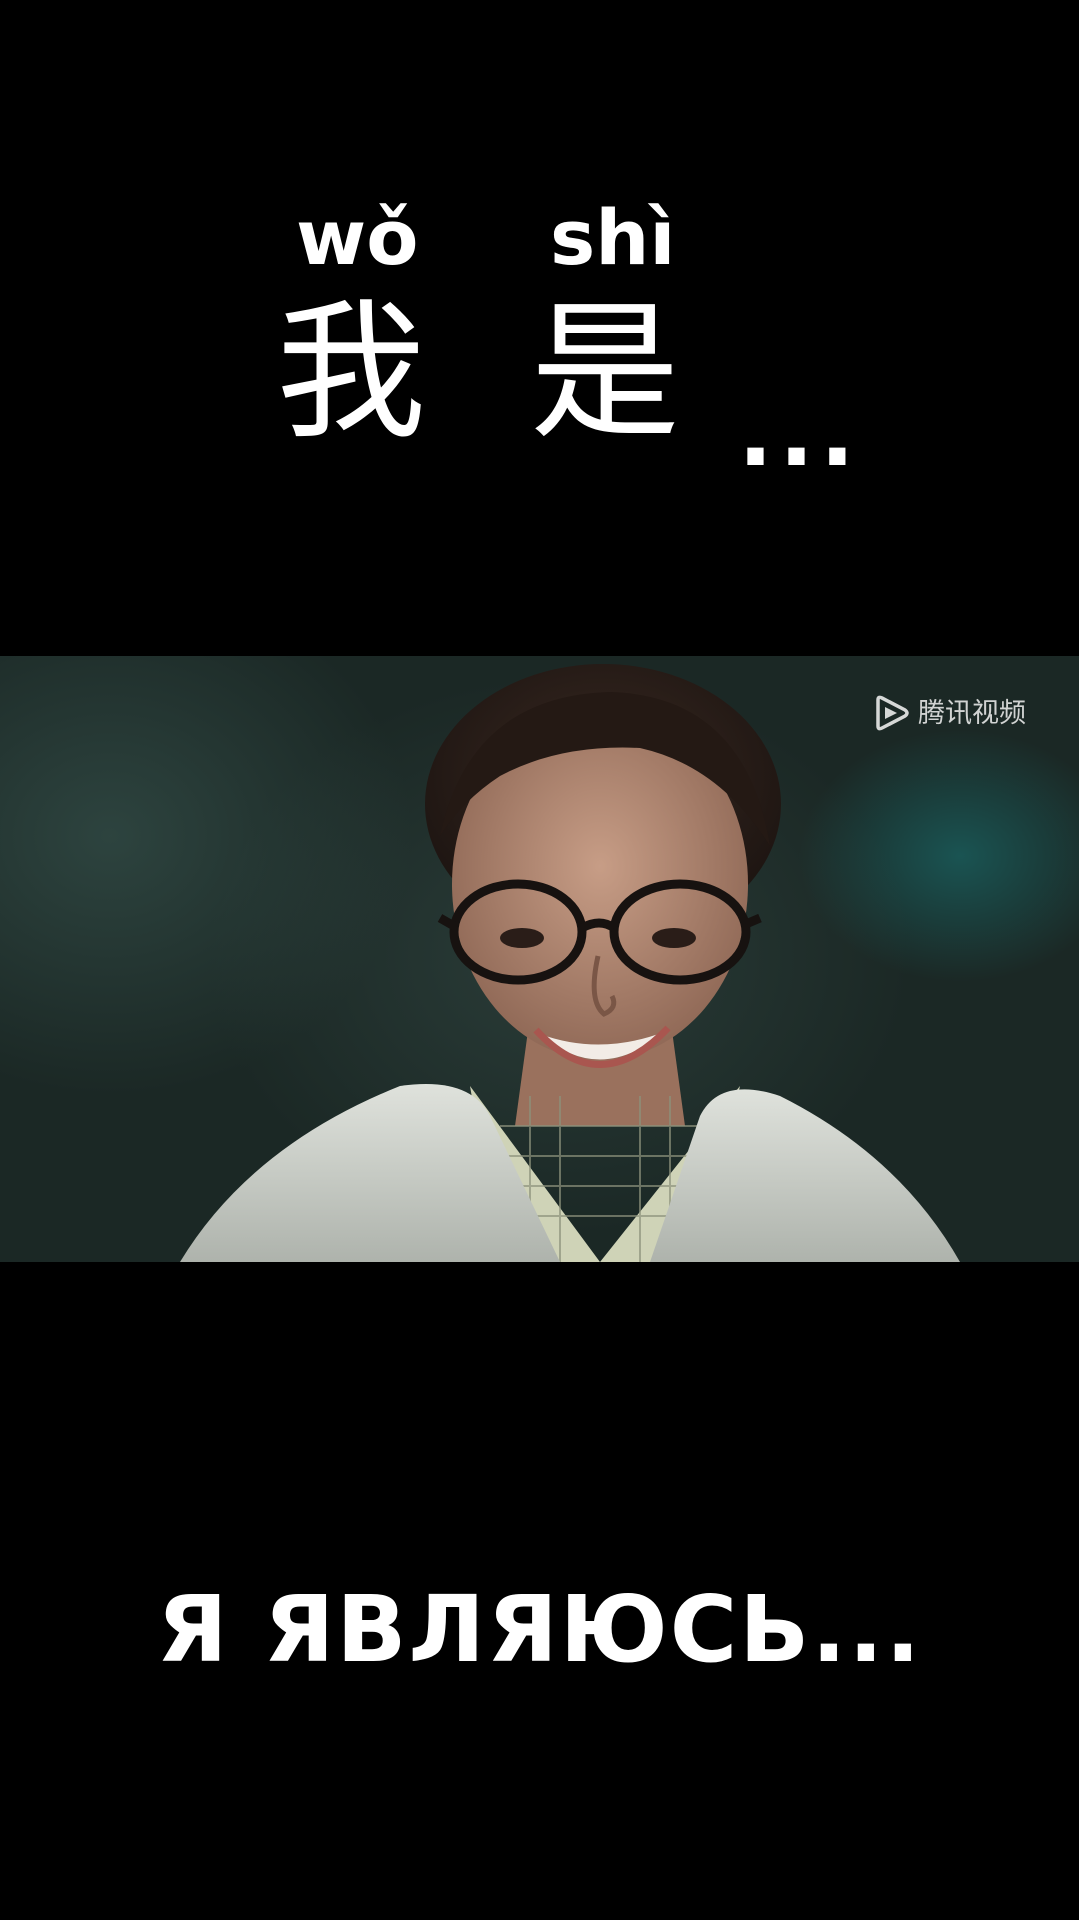  What do you see at coordinates (674, 938) in the screenshot?
I see `right-eye` at bounding box center [674, 938].